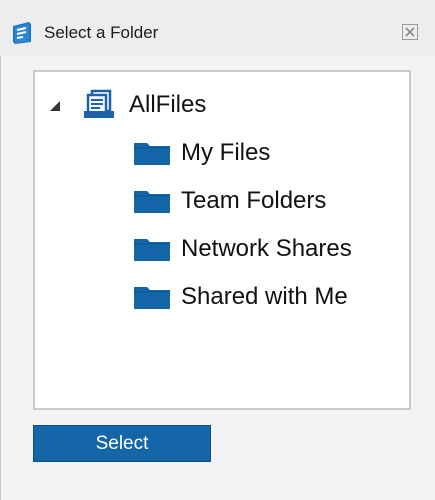 Image resolution: width=435 pixels, height=500 pixels. I want to click on tree-node-my-files: My Files, so click(222, 152).